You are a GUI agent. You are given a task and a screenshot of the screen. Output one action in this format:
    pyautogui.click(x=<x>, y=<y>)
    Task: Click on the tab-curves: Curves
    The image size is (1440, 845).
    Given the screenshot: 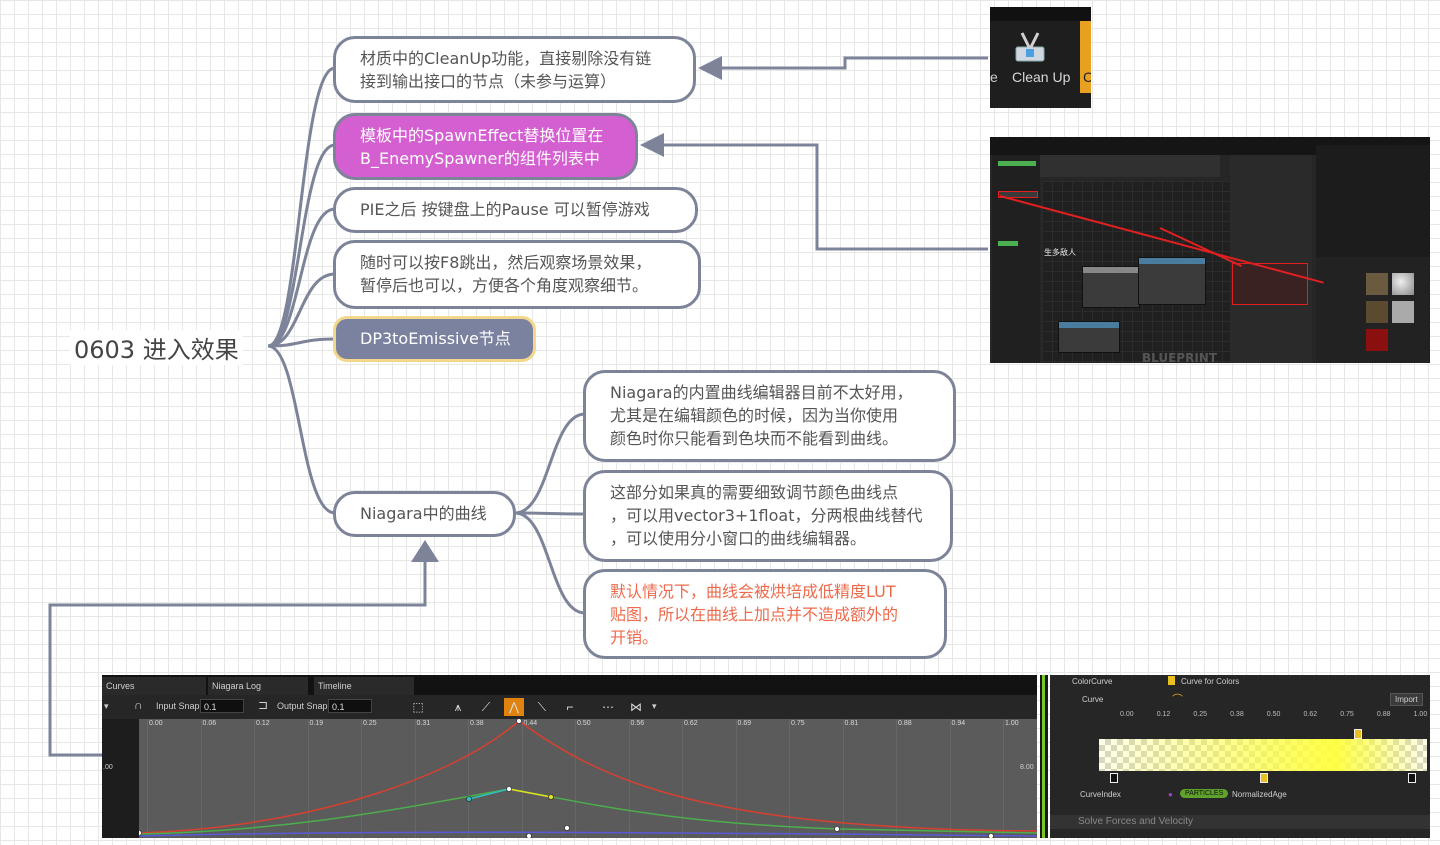 What is the action you would take?
    pyautogui.click(x=154, y=686)
    